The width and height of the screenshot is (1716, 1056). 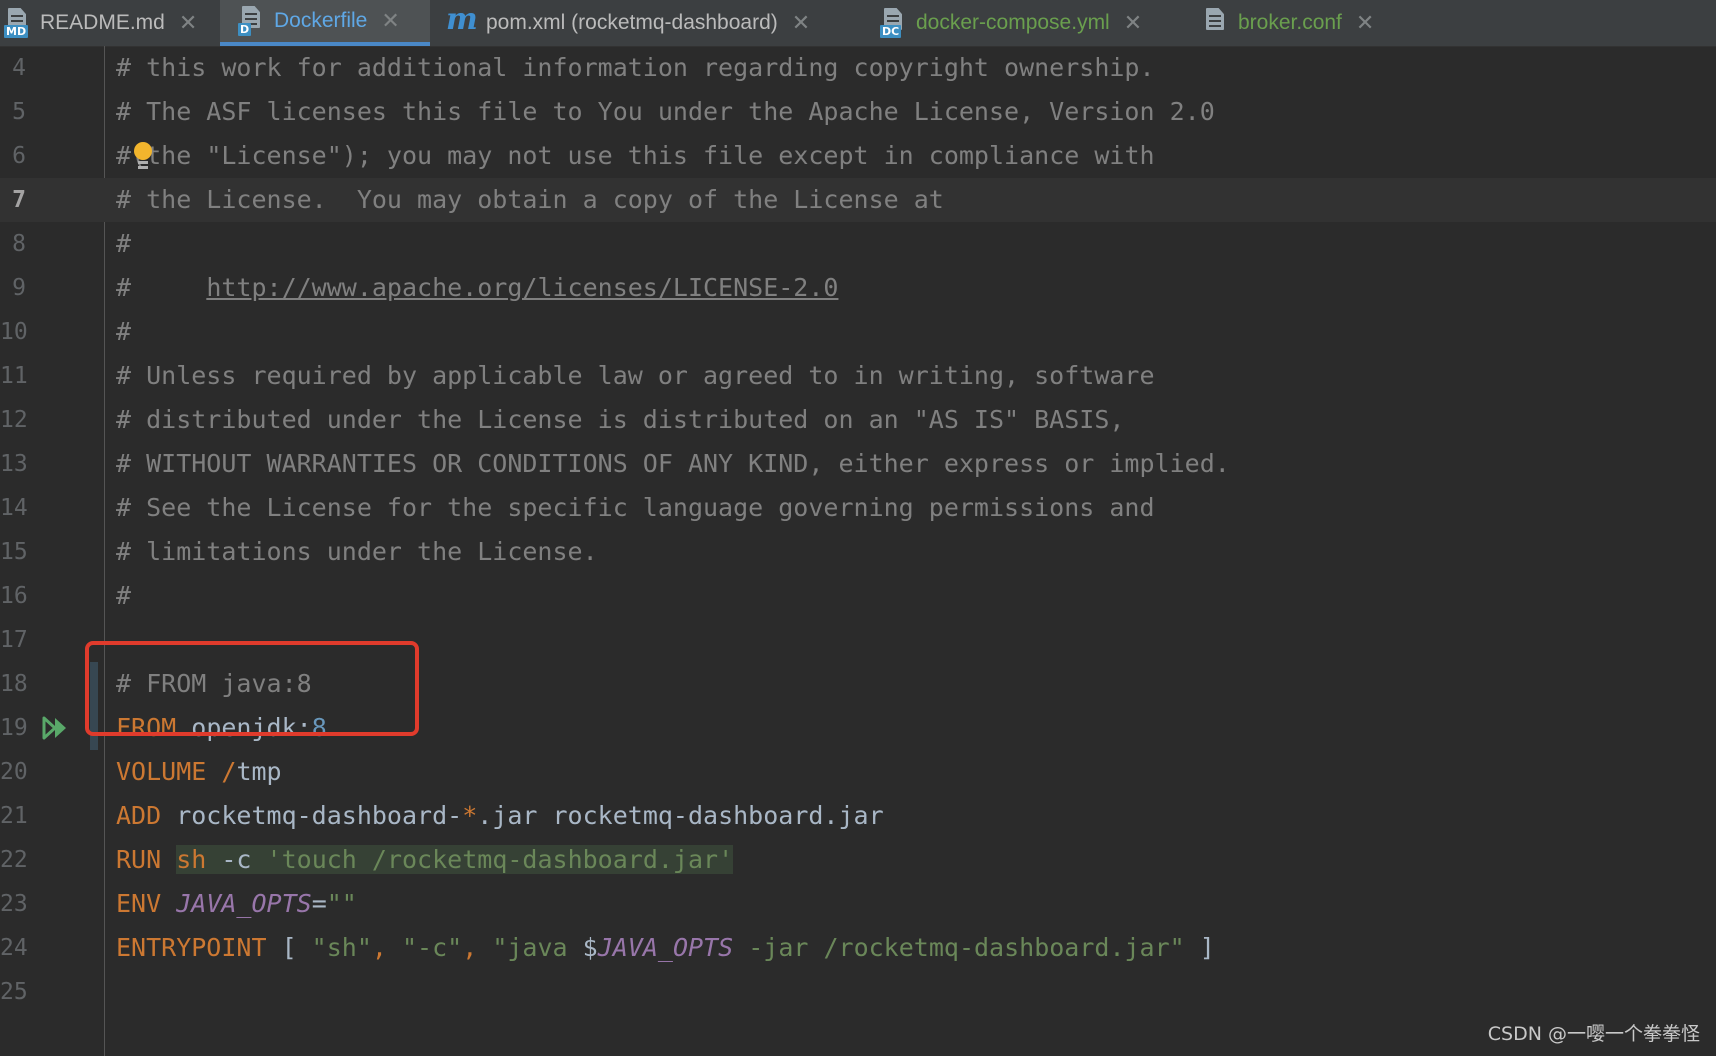 What do you see at coordinates (199, 771) in the screenshot?
I see `code-text: VOLUME /tmp` at bounding box center [199, 771].